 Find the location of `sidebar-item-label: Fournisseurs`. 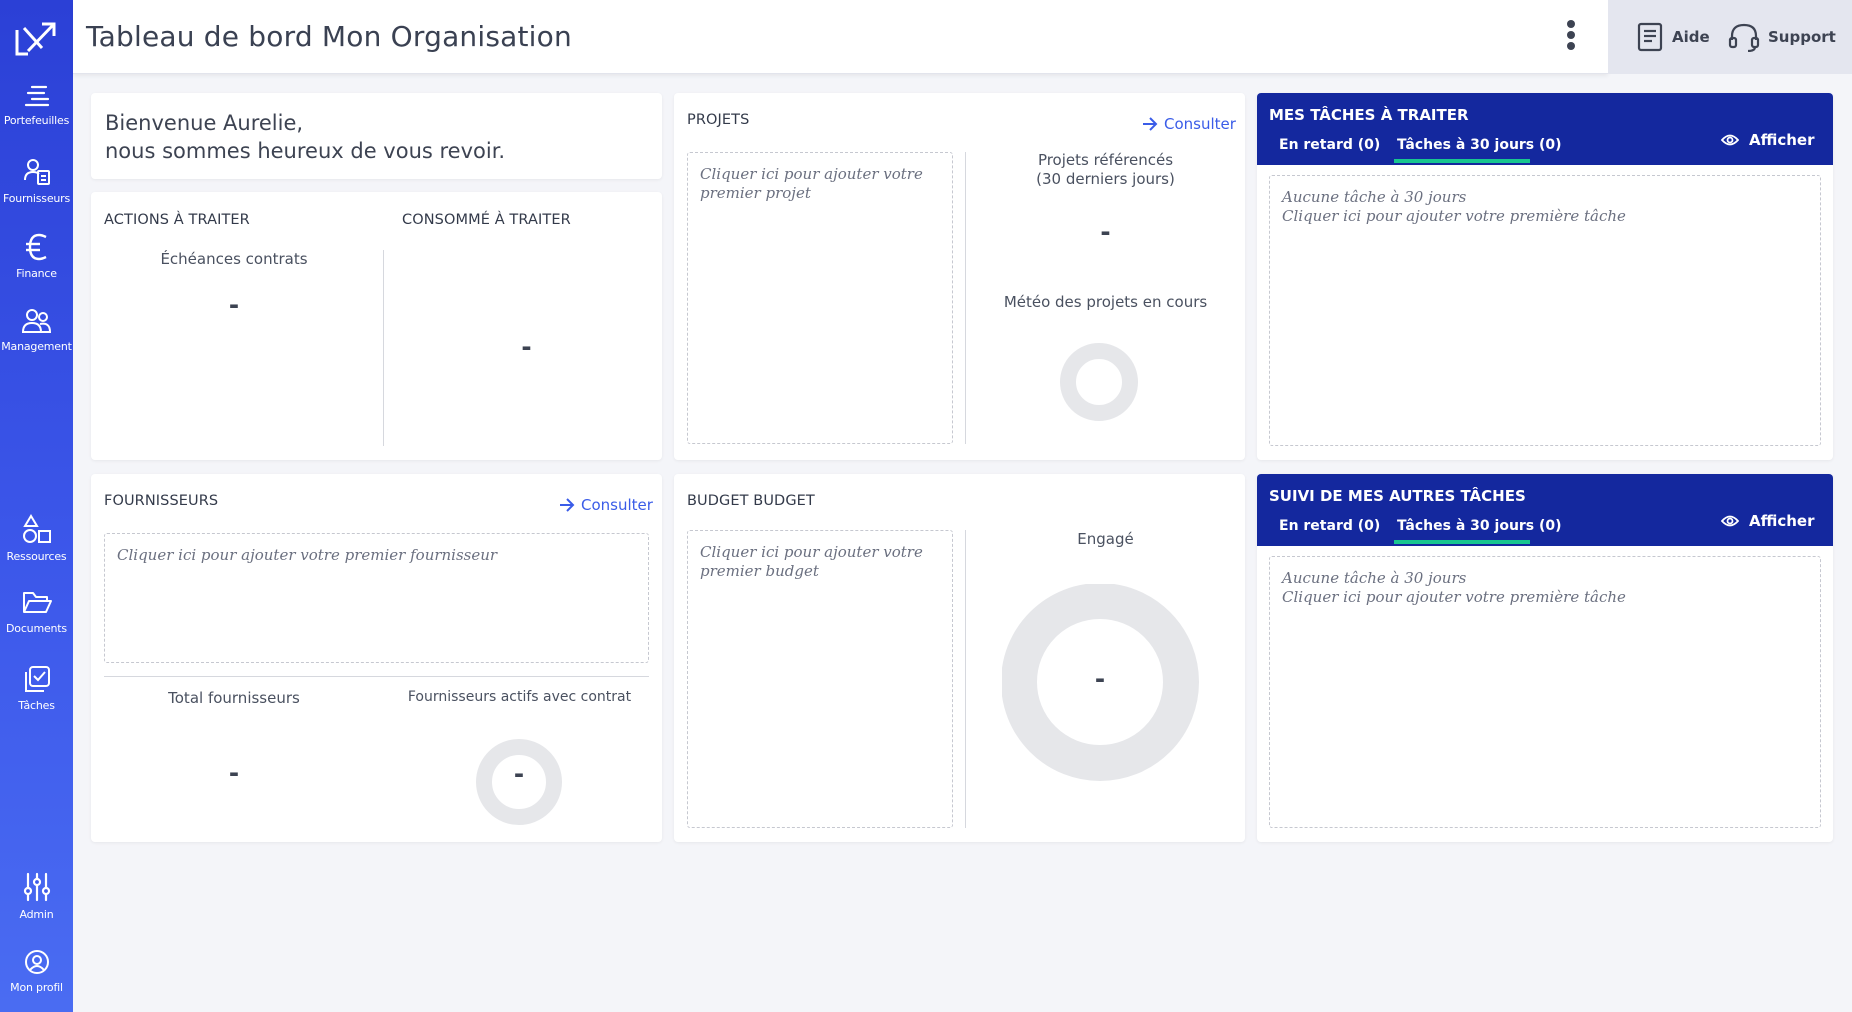

sidebar-item-label: Fournisseurs is located at coordinates (36, 198).